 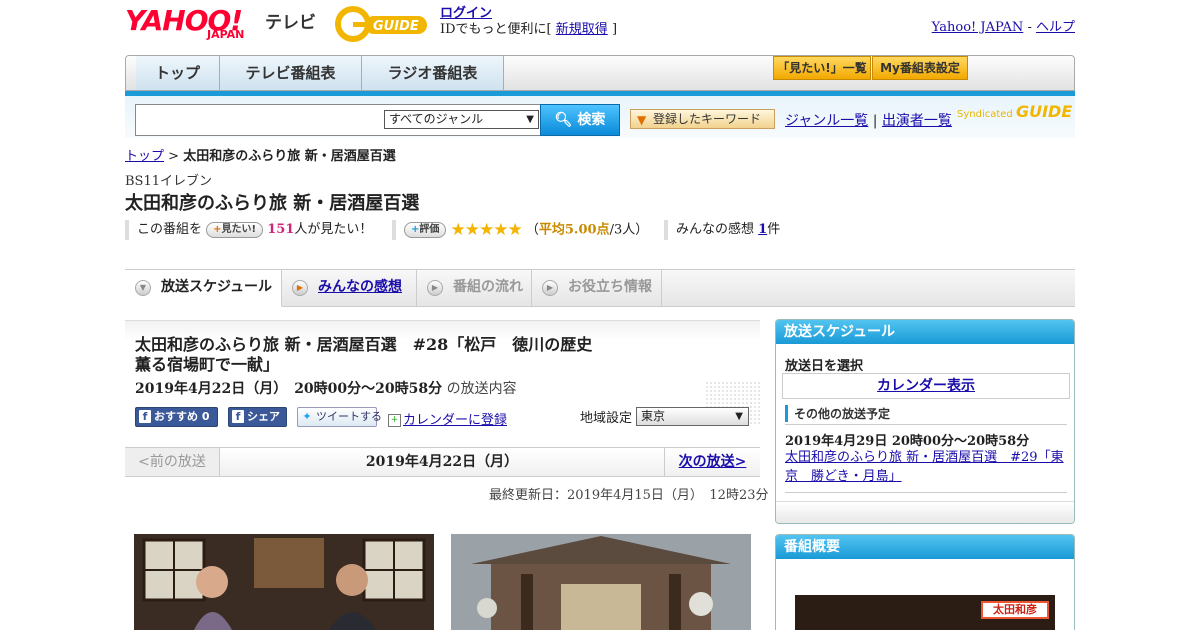 What do you see at coordinates (178, 73) in the screenshot?
I see `nav-tab-top: トップ` at bounding box center [178, 73].